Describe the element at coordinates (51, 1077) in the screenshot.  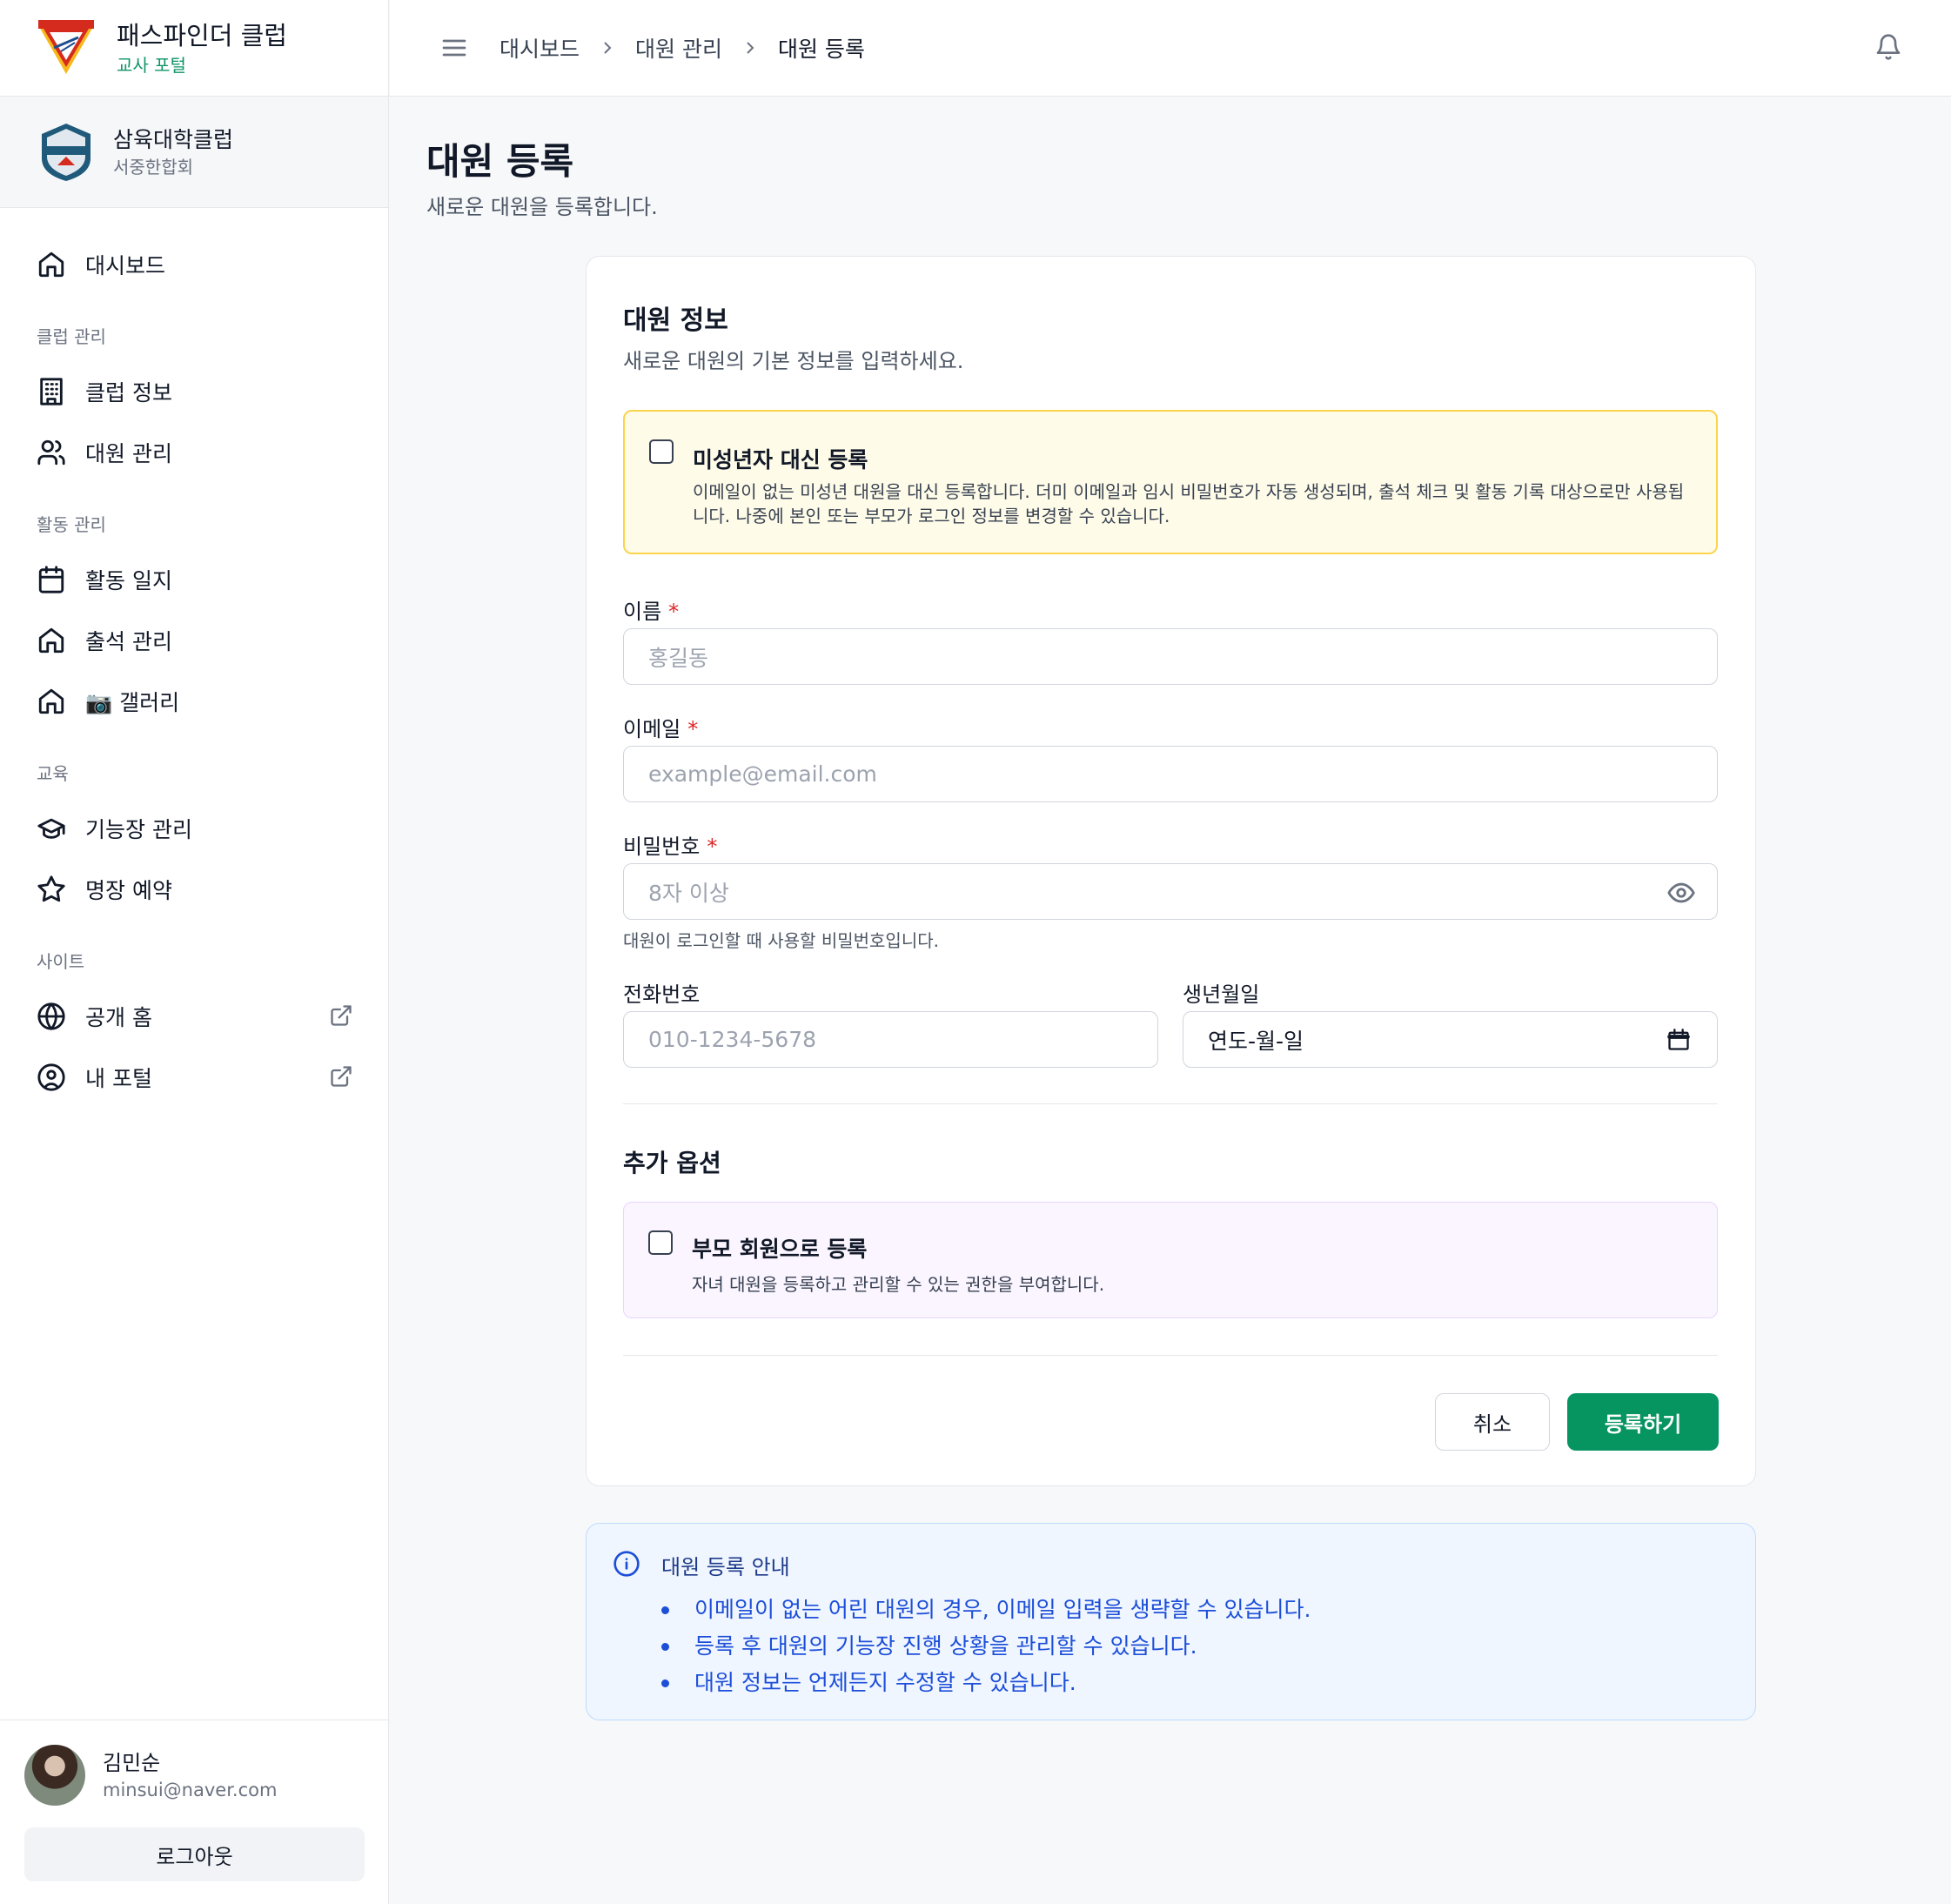
I see `user-circle-icon` at that location.